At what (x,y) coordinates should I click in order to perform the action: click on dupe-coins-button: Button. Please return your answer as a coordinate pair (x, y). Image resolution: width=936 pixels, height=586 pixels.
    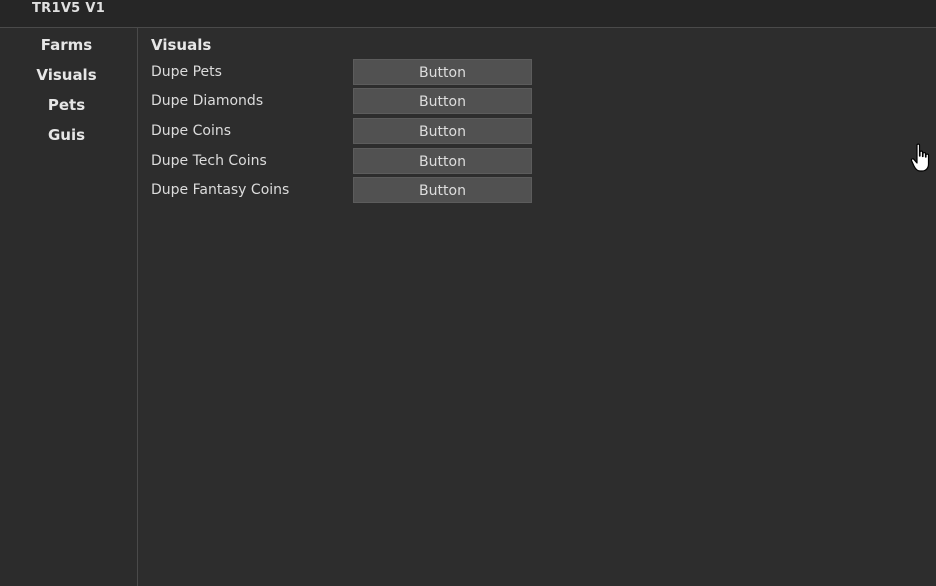
    Looking at the image, I should click on (442, 131).